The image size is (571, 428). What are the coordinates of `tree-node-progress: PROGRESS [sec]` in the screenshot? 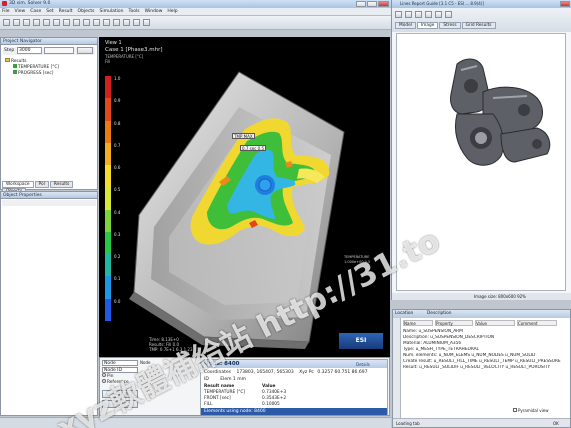 It's located at (32, 73).